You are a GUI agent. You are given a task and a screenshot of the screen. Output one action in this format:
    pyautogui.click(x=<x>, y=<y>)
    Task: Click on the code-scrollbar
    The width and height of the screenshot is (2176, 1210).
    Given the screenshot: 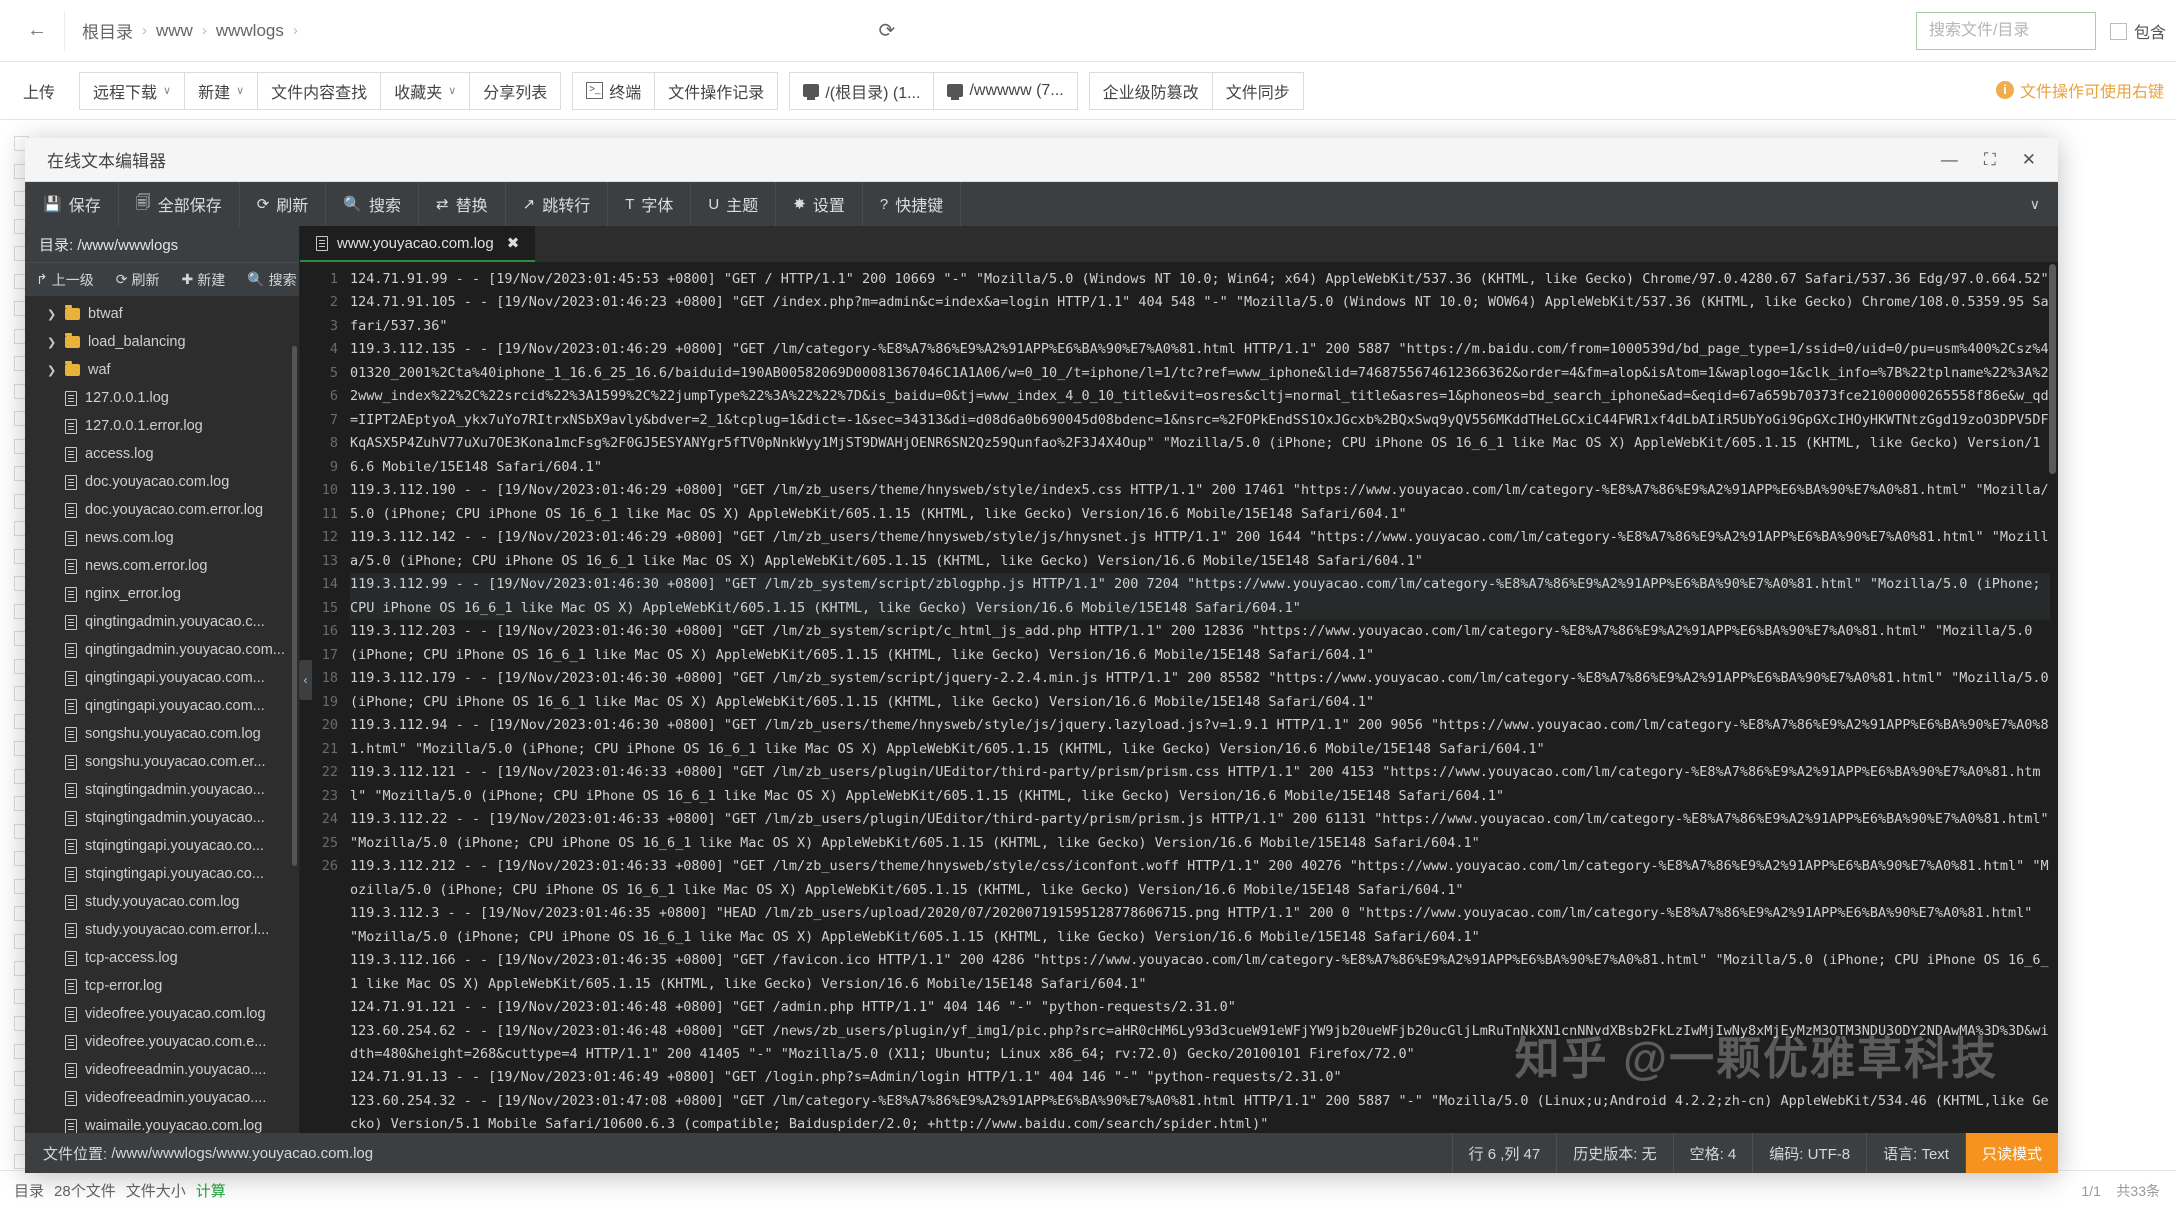 What is the action you would take?
    pyautogui.click(x=2052, y=369)
    